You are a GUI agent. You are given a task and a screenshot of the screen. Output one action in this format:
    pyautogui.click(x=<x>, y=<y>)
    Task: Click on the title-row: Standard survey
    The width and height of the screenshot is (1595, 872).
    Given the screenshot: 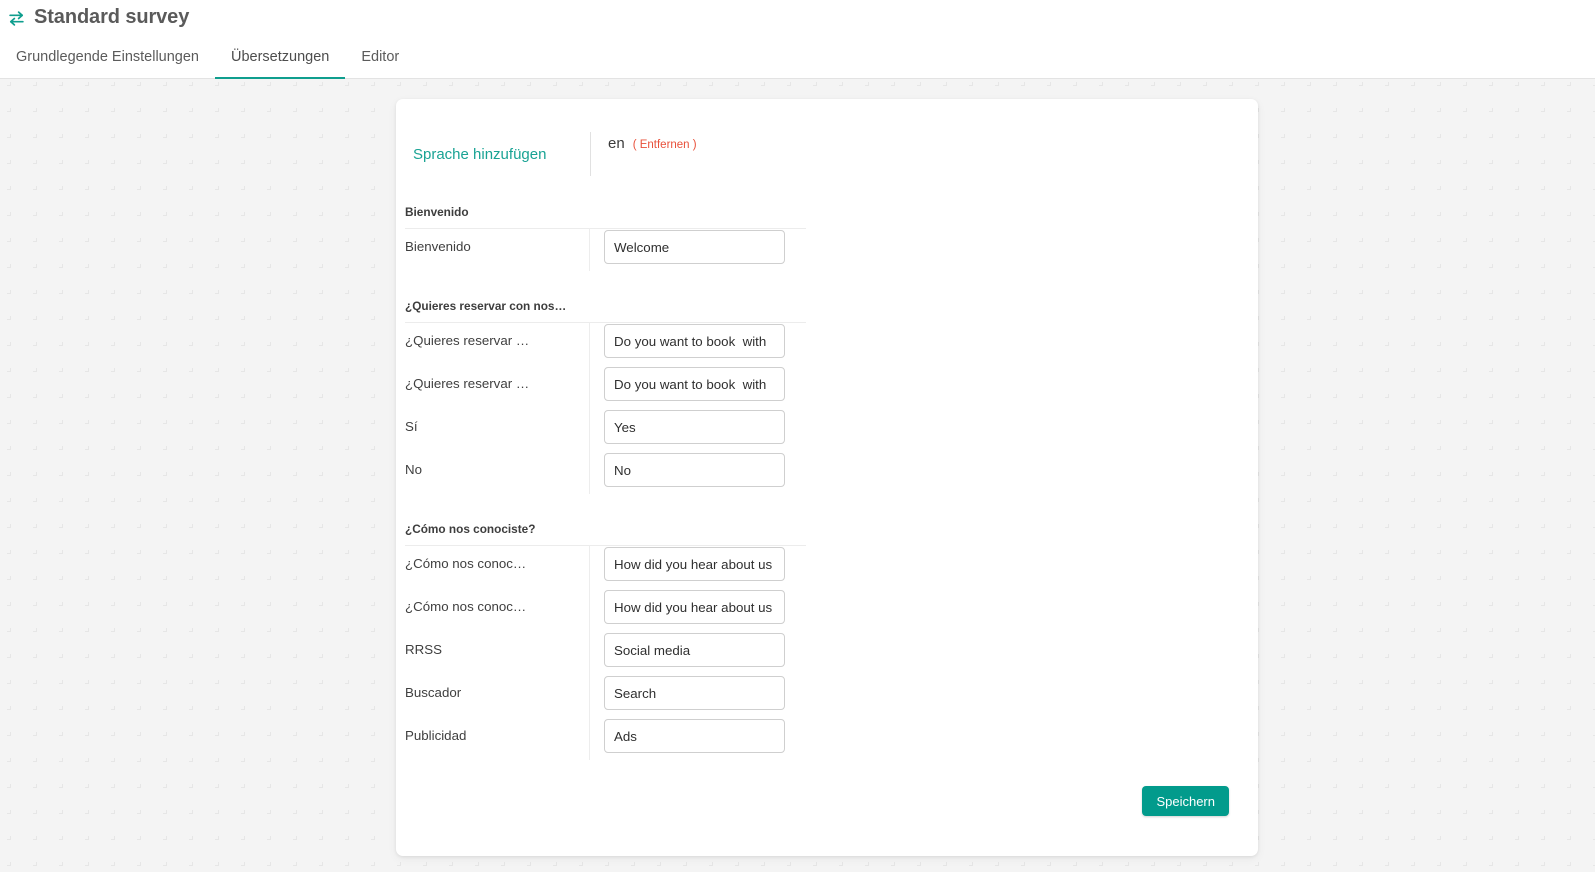 What is the action you would take?
    pyautogui.click(x=98, y=17)
    